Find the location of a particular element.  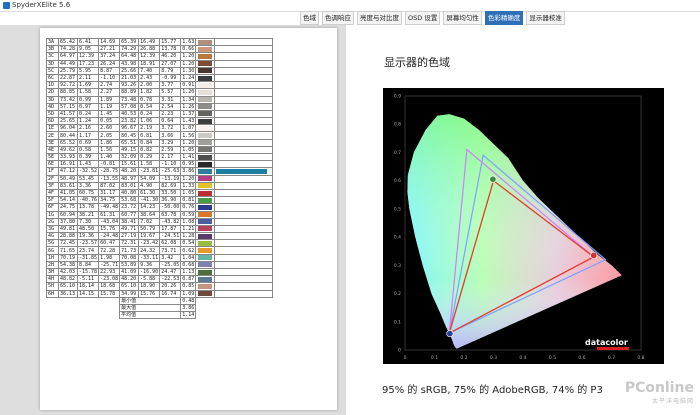

lab-value: -5.11 is located at coordinates (88, 279).